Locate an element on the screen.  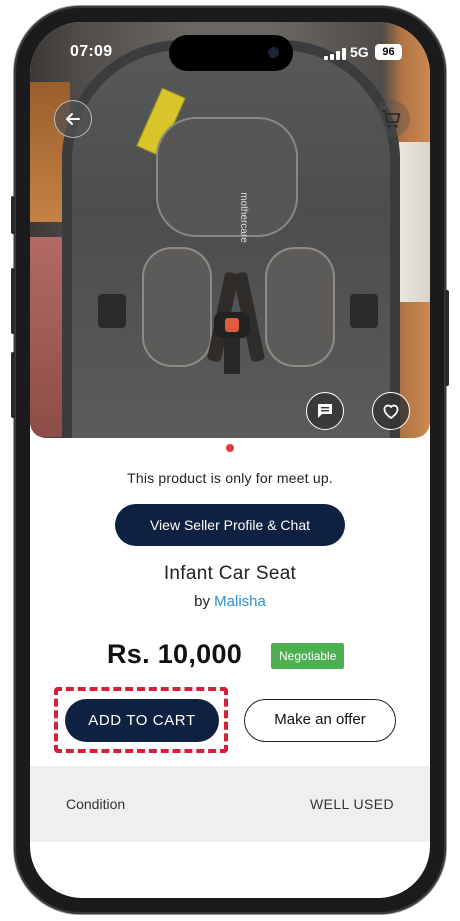
seller-name-link: Malisha is located at coordinates (240, 601).